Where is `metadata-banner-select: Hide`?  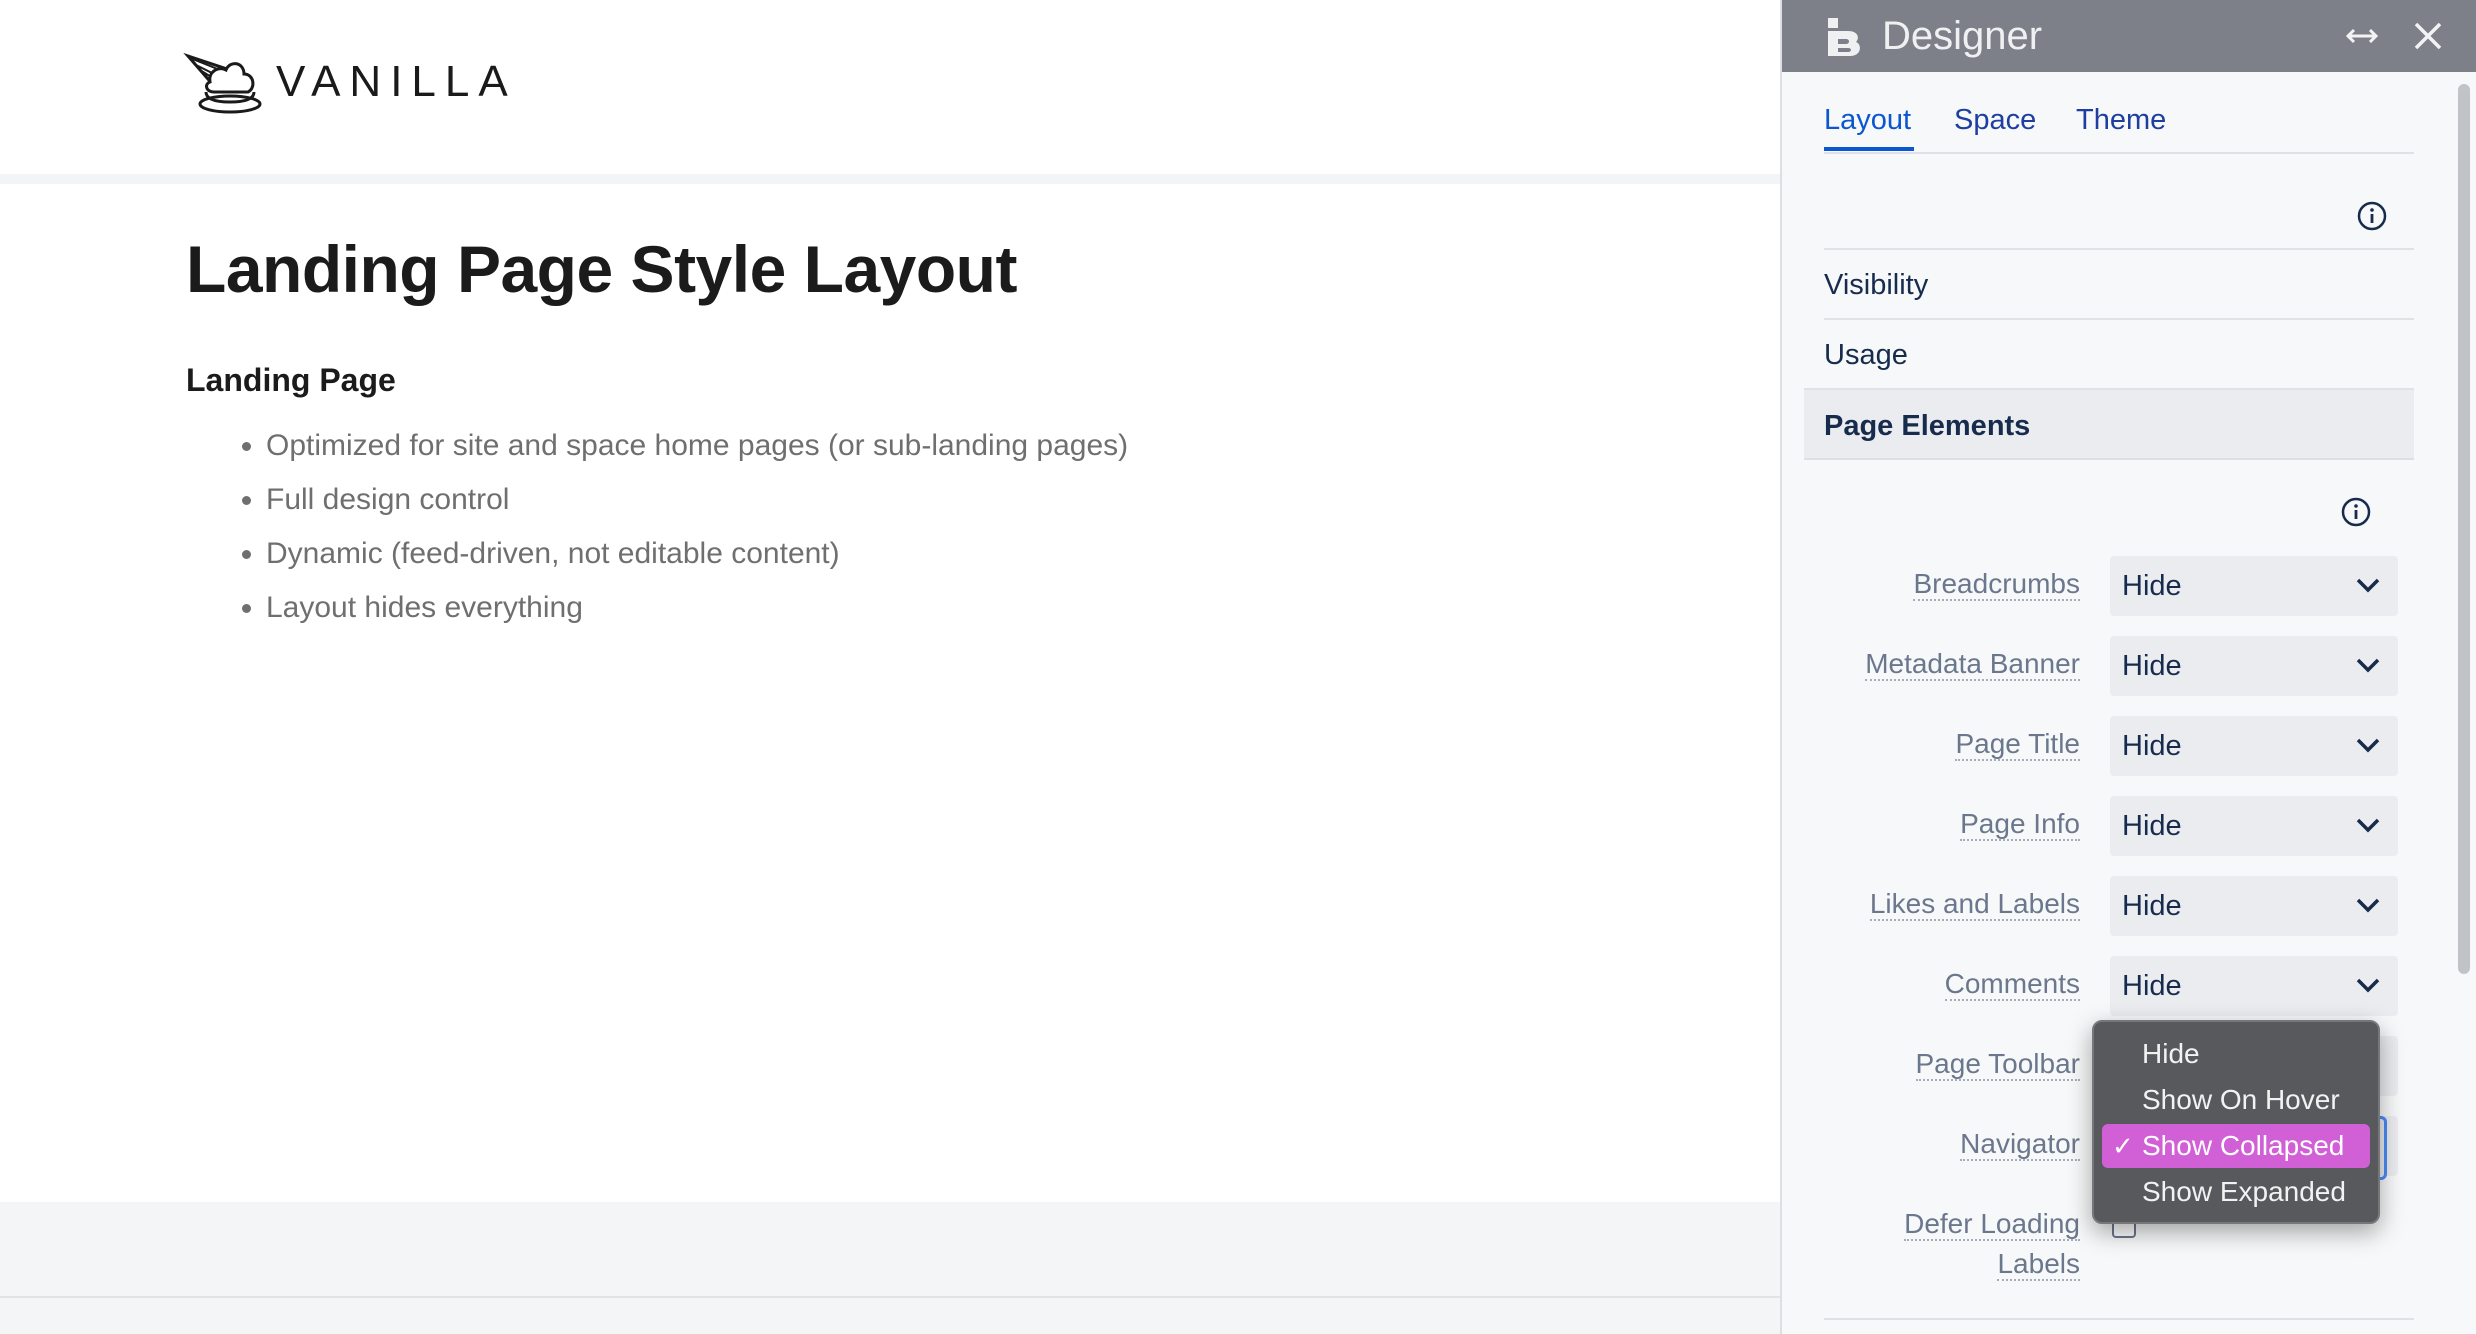 metadata-banner-select: Hide is located at coordinates (2254, 666).